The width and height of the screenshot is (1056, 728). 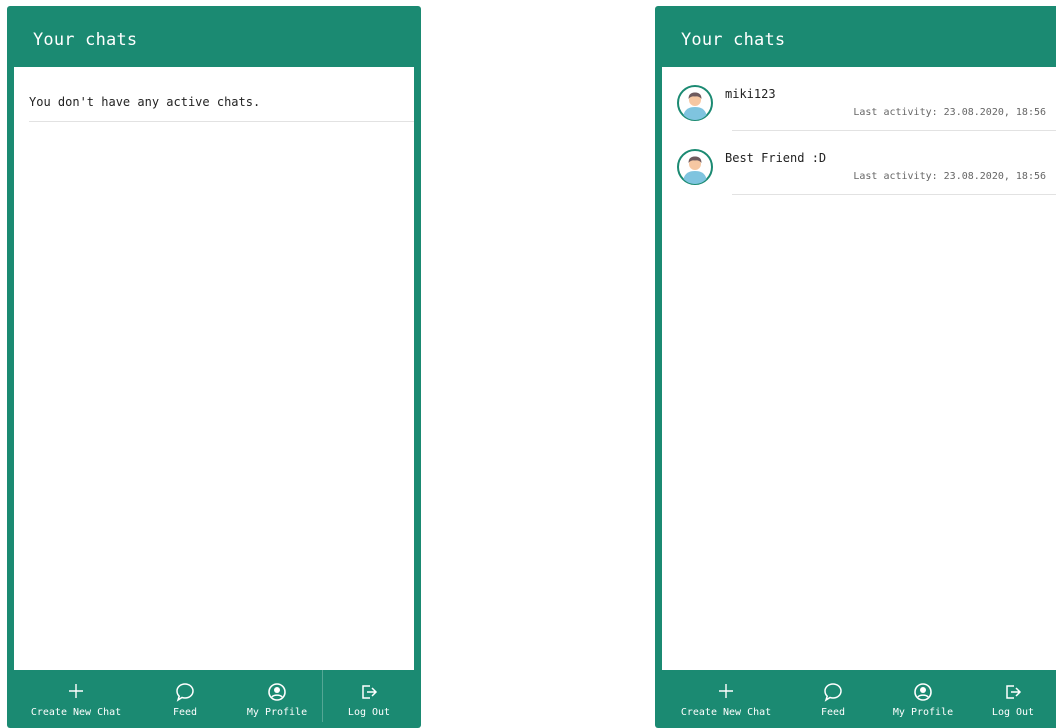 What do you see at coordinates (776, 158) in the screenshot?
I see `chat-name: Best Friend :D` at bounding box center [776, 158].